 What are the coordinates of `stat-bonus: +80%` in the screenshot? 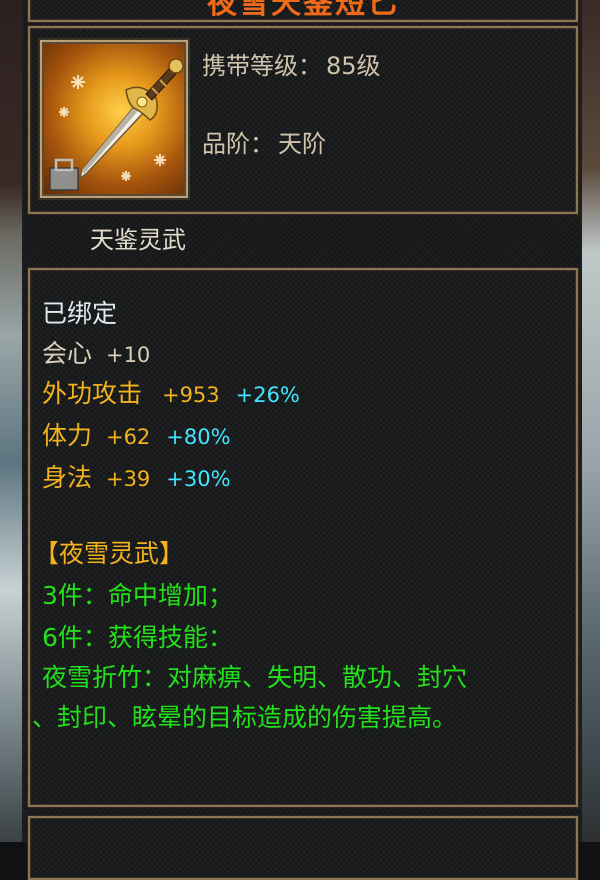 It's located at (198, 437).